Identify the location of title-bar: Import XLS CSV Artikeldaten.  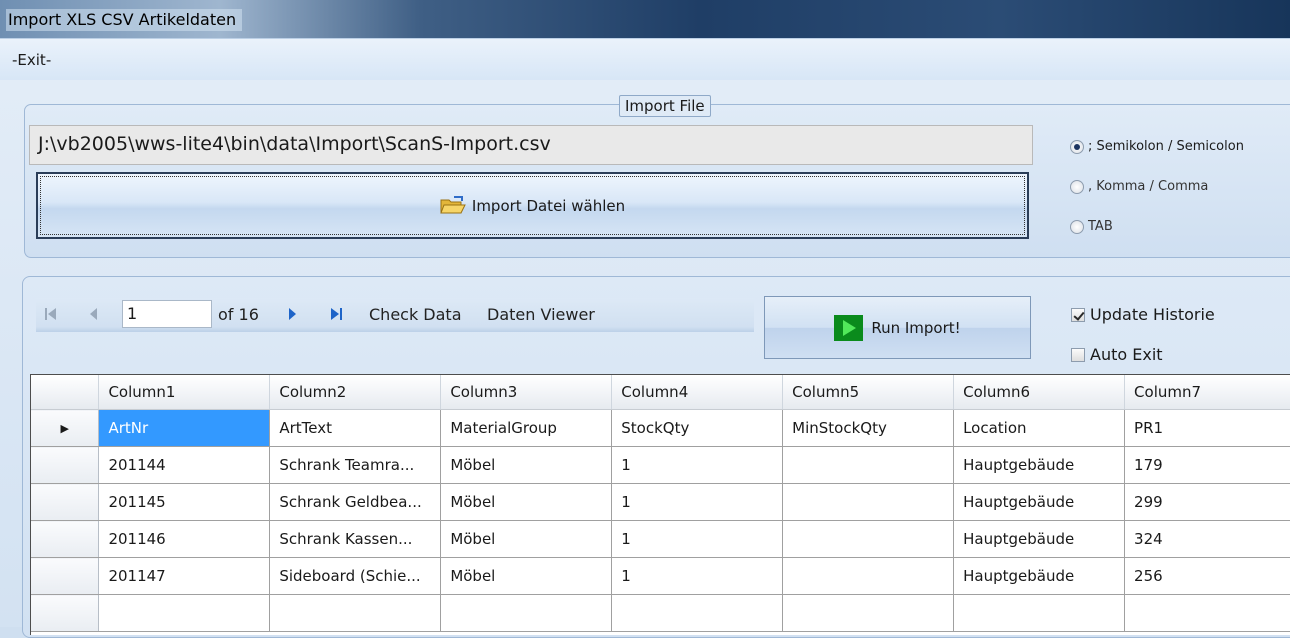
(645, 19).